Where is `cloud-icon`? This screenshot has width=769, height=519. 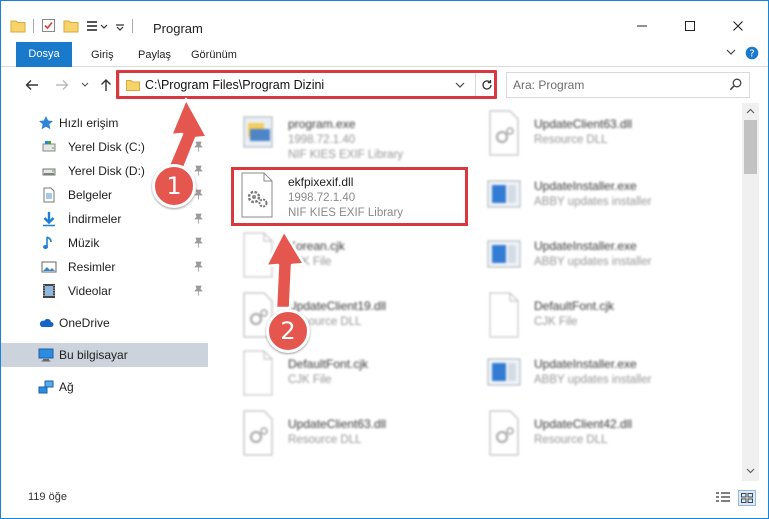 cloud-icon is located at coordinates (46, 322).